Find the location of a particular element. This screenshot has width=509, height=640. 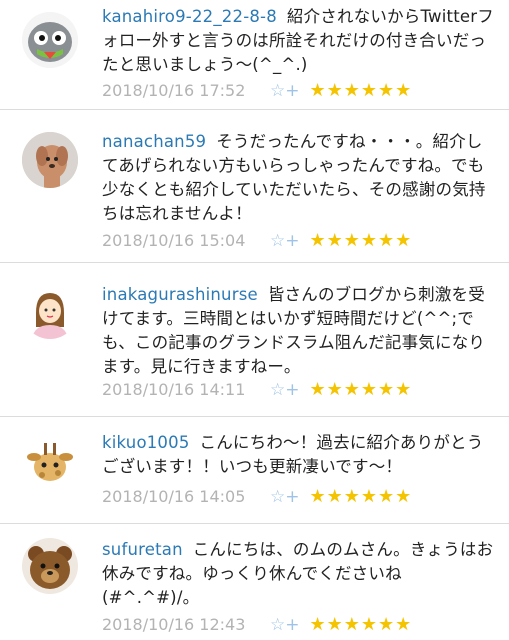

comment-meta: 2018/10/16 15:04 ☆+ ★★★★★★ is located at coordinates (257, 242).